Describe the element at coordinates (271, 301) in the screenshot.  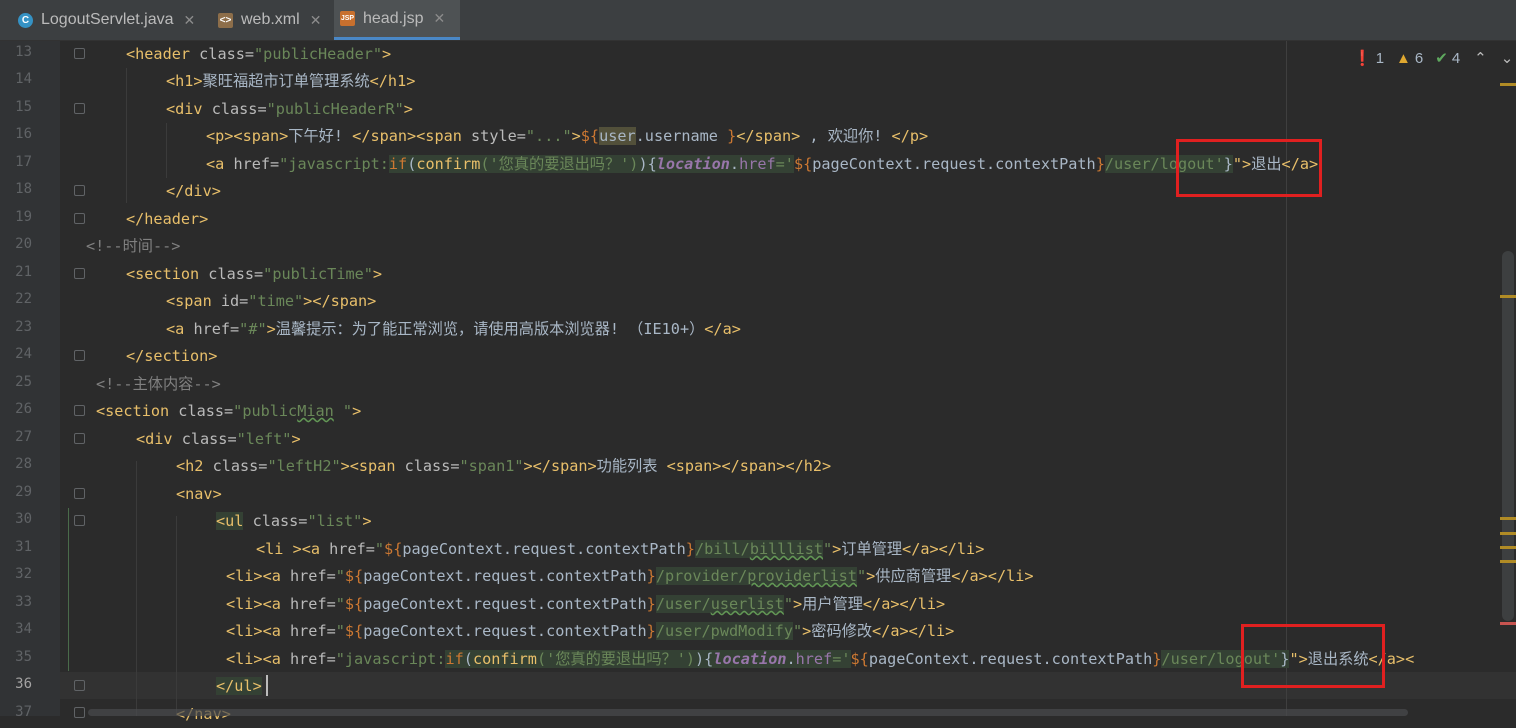
I see `code-line-22: <span id="time"></span>` at that location.